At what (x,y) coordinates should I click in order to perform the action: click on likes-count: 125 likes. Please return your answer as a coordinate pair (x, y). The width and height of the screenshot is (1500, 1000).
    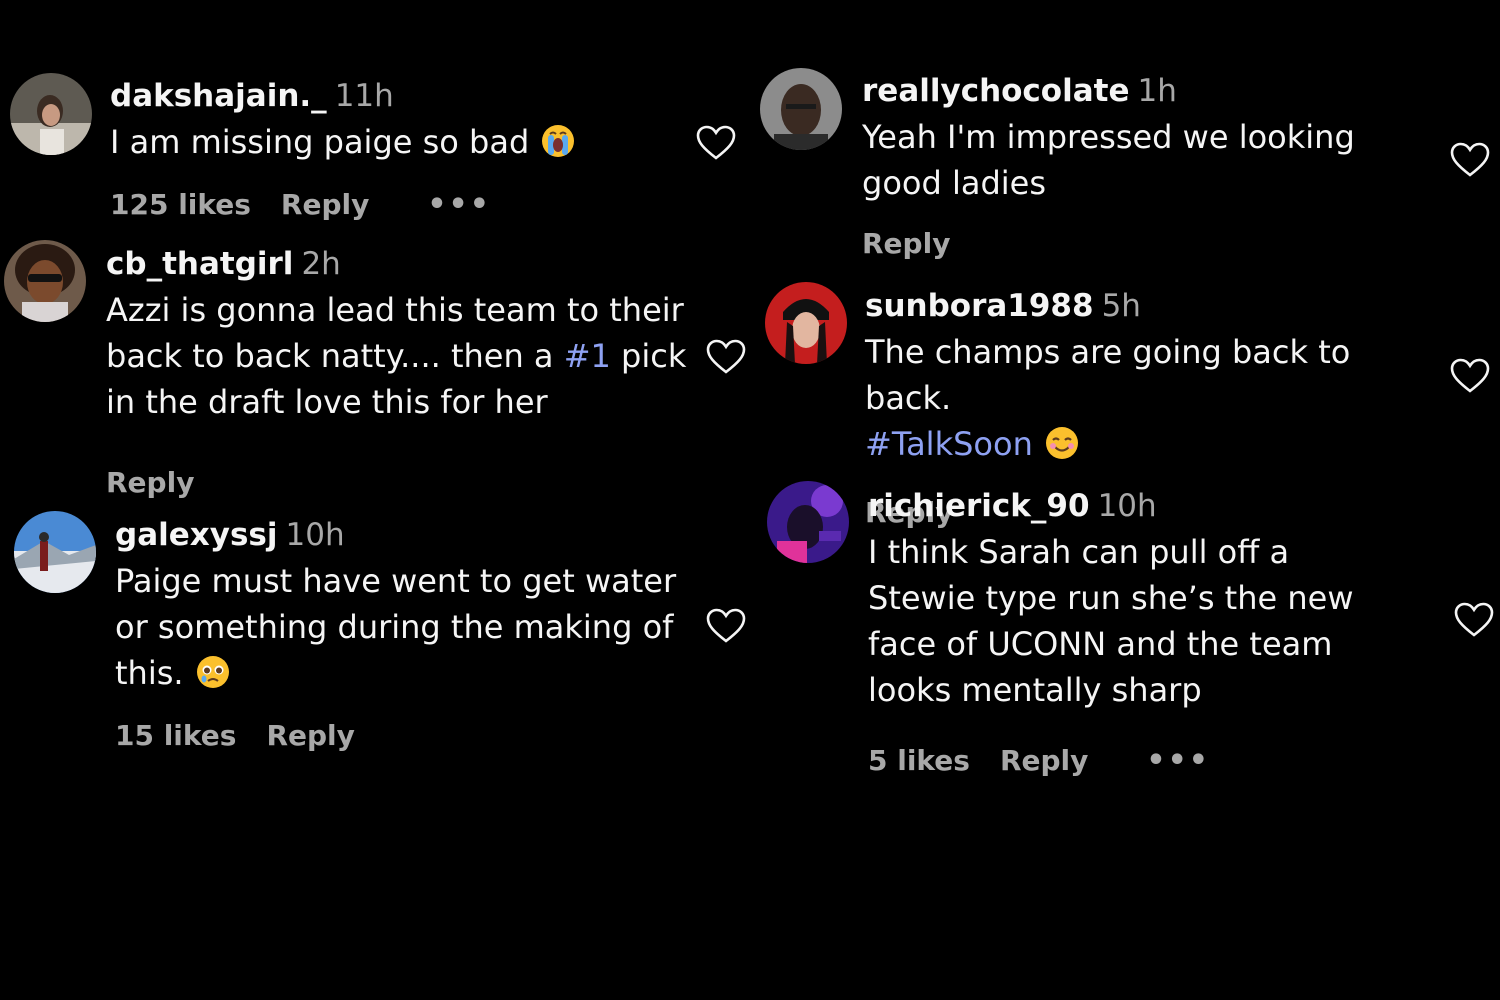
    Looking at the image, I should click on (180, 205).